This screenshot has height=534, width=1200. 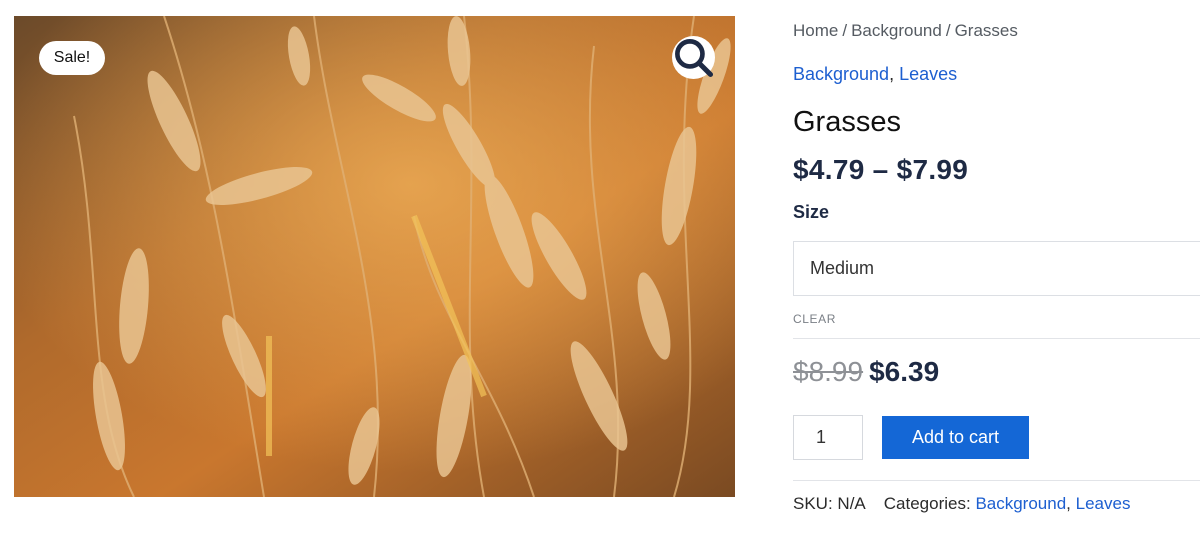 What do you see at coordinates (928, 74) in the screenshot?
I see `category-link-leaves: Leaves` at bounding box center [928, 74].